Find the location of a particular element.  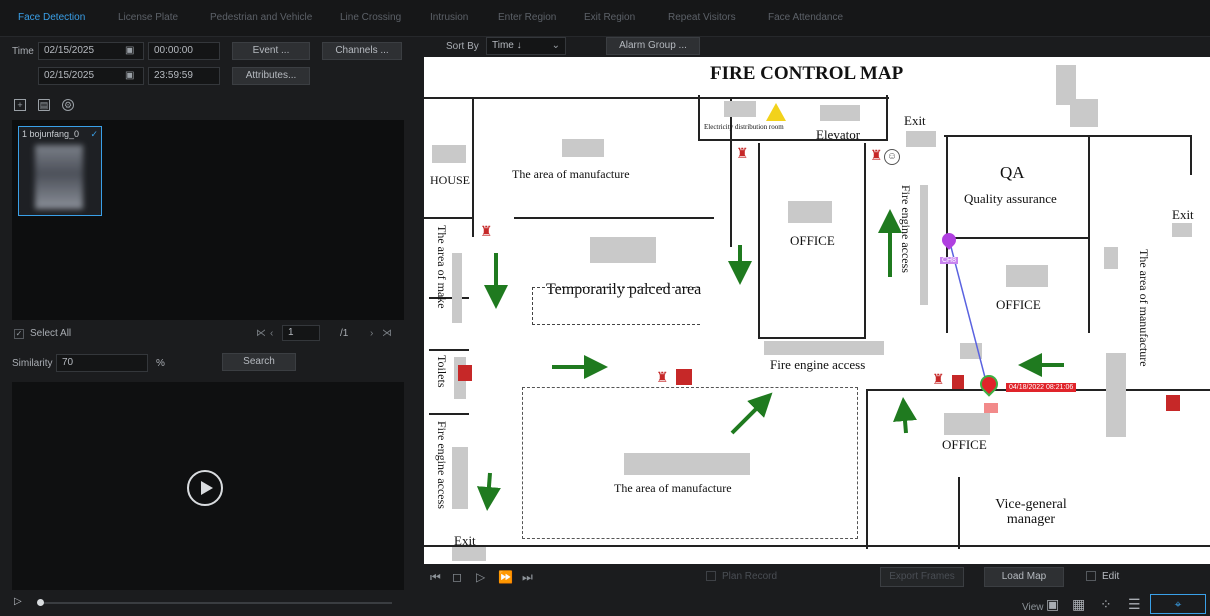

start-time-field: 00:00:00 is located at coordinates (184, 51).